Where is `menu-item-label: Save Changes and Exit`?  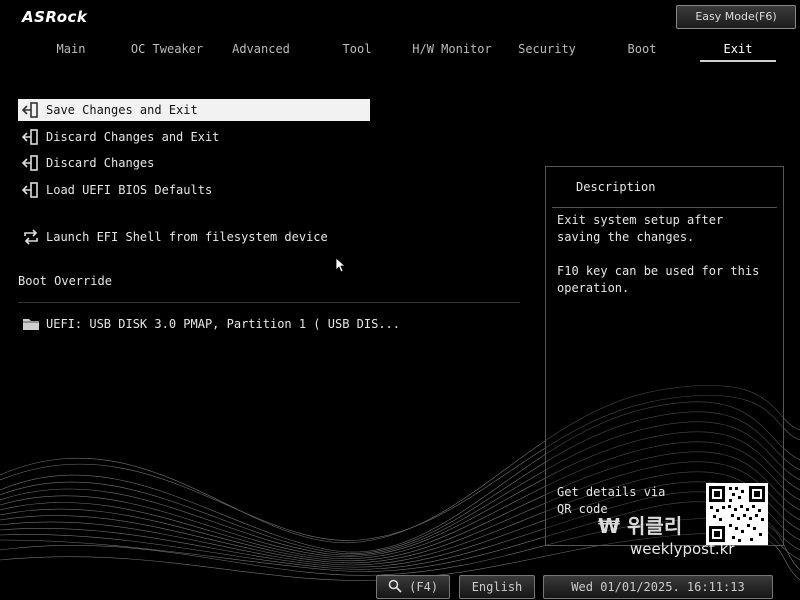 menu-item-label: Save Changes and Exit is located at coordinates (122, 110).